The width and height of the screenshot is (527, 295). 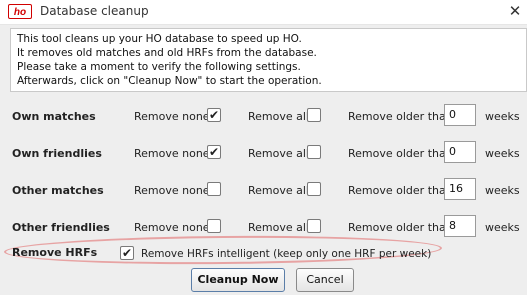 I want to click on ho-logo-icon: ho, so click(x=20, y=11).